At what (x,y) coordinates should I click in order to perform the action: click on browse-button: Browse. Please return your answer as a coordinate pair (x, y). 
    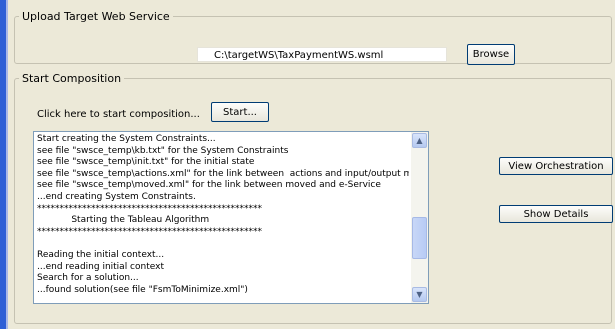
    Looking at the image, I should click on (491, 54).